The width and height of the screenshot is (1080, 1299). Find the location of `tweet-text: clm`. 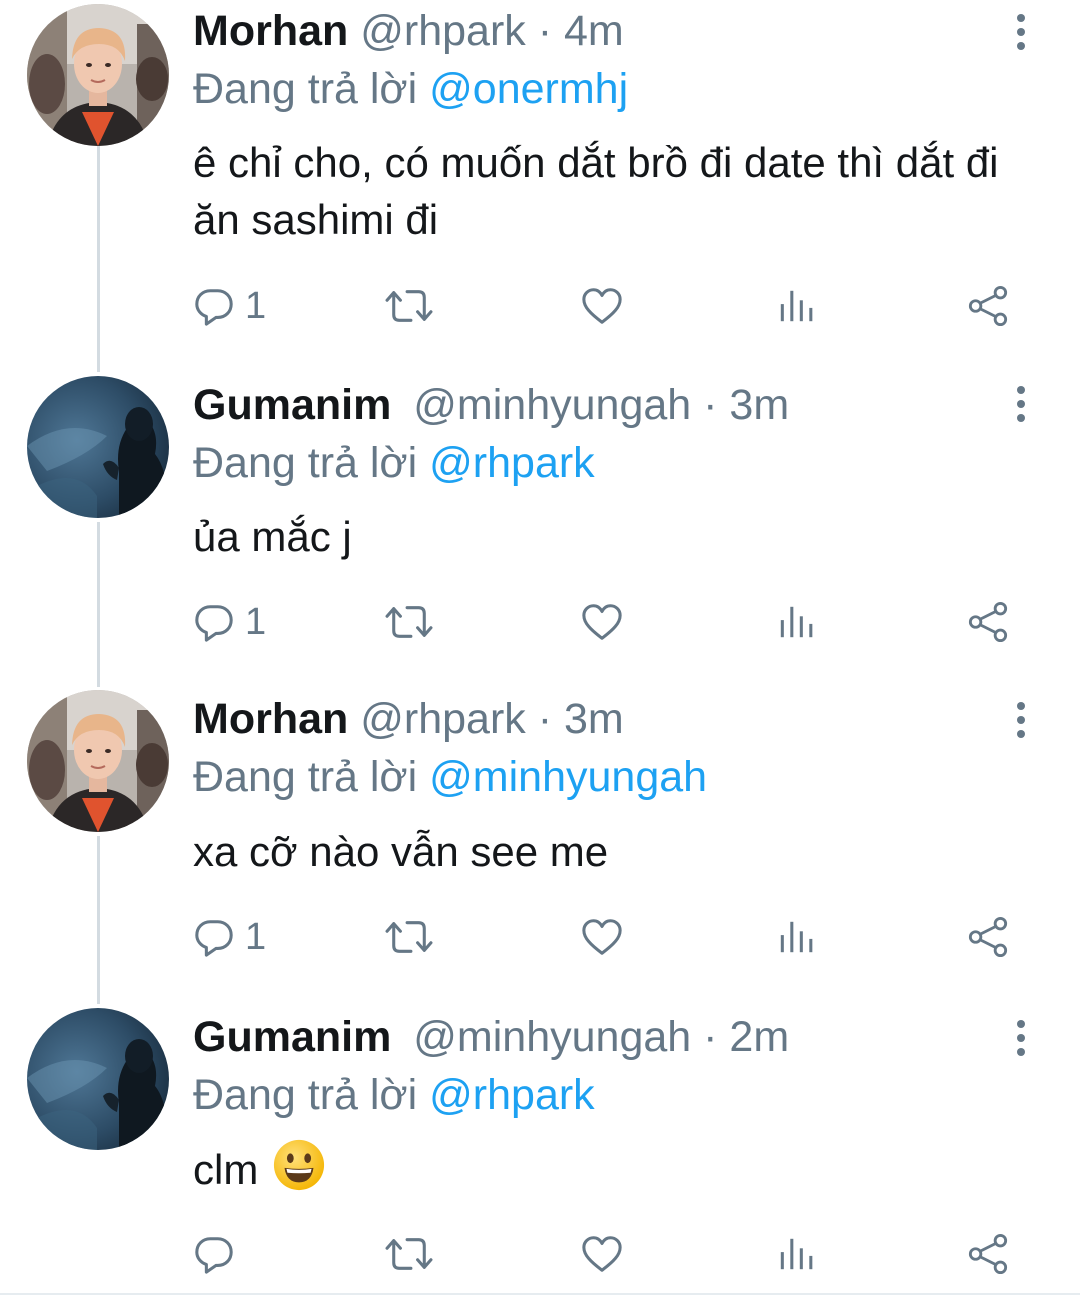

tweet-text: clm is located at coordinates (608, 1172).